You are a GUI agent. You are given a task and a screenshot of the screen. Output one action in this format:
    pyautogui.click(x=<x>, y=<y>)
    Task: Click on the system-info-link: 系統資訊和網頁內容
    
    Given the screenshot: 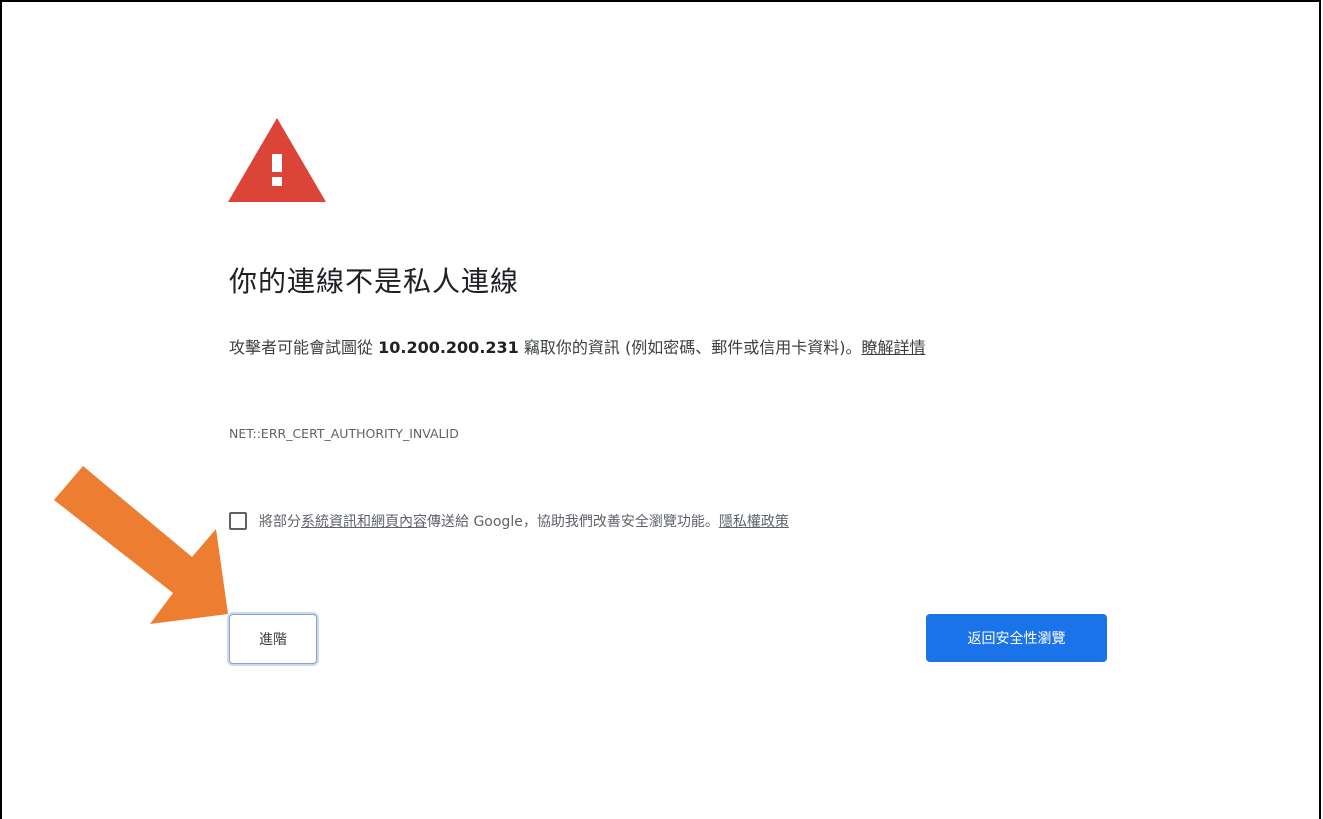 What is the action you would take?
    pyautogui.click(x=364, y=521)
    